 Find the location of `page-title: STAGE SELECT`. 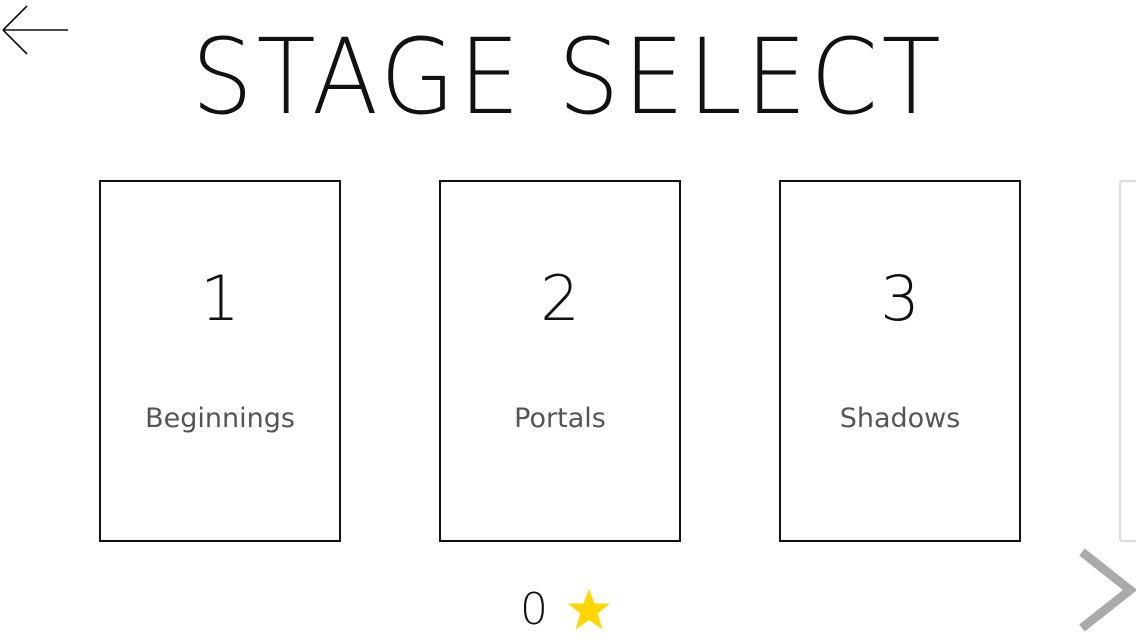

page-title: STAGE SELECT is located at coordinates (568, 77).